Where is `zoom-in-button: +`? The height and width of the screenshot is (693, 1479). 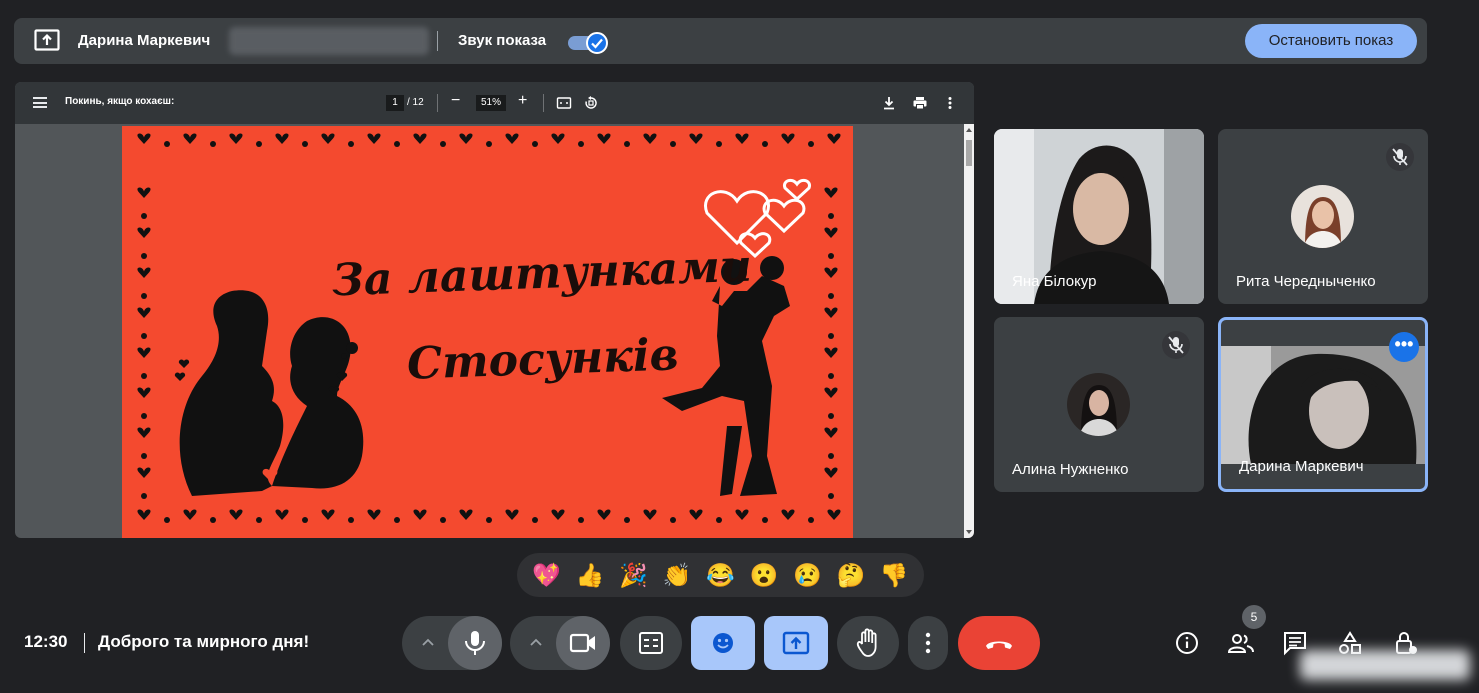
zoom-in-button: + is located at coordinates (522, 101).